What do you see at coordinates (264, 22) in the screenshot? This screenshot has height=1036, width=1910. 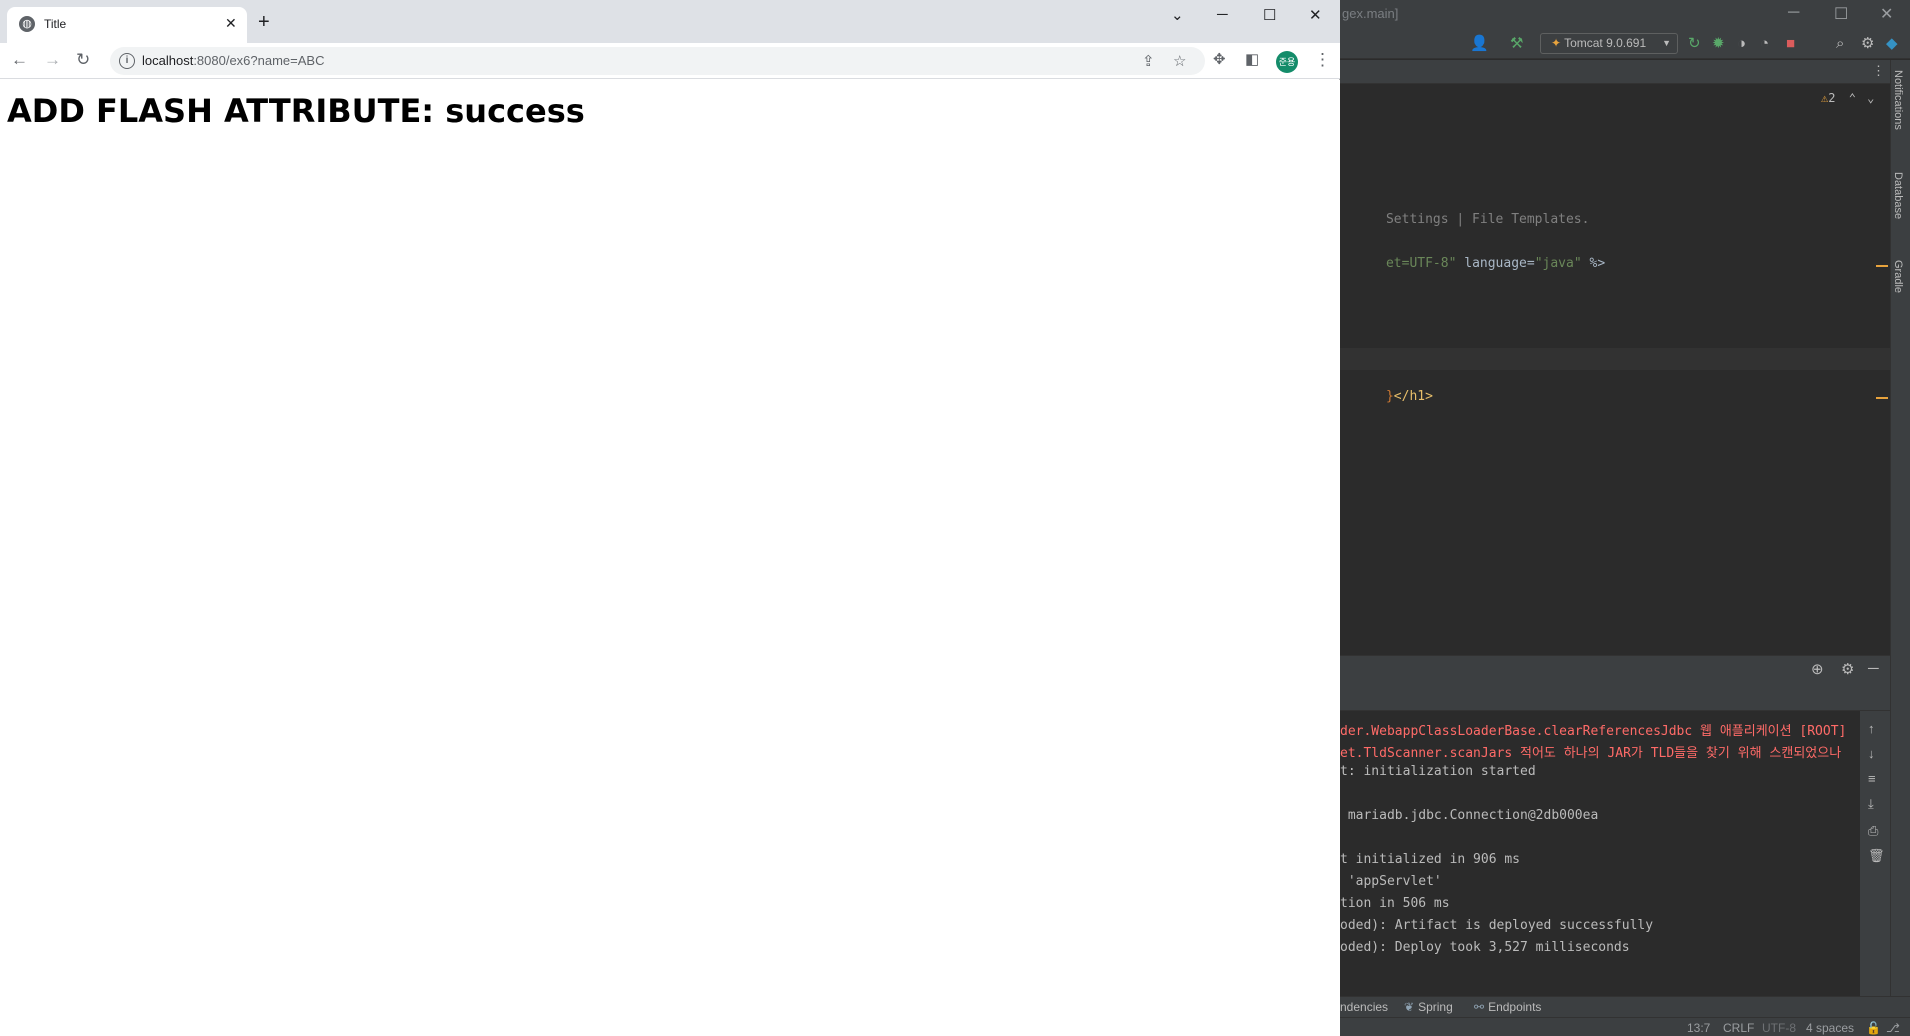 I see `new-tab-button: +` at bounding box center [264, 22].